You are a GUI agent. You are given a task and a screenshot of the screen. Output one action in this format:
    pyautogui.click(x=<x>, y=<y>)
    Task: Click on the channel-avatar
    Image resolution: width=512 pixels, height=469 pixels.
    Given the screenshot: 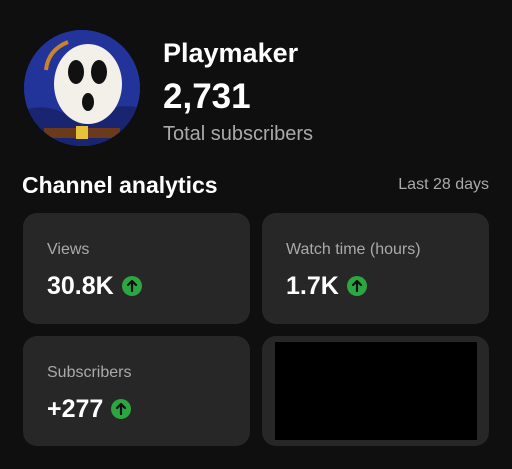 What is the action you would take?
    pyautogui.click(x=82, y=88)
    